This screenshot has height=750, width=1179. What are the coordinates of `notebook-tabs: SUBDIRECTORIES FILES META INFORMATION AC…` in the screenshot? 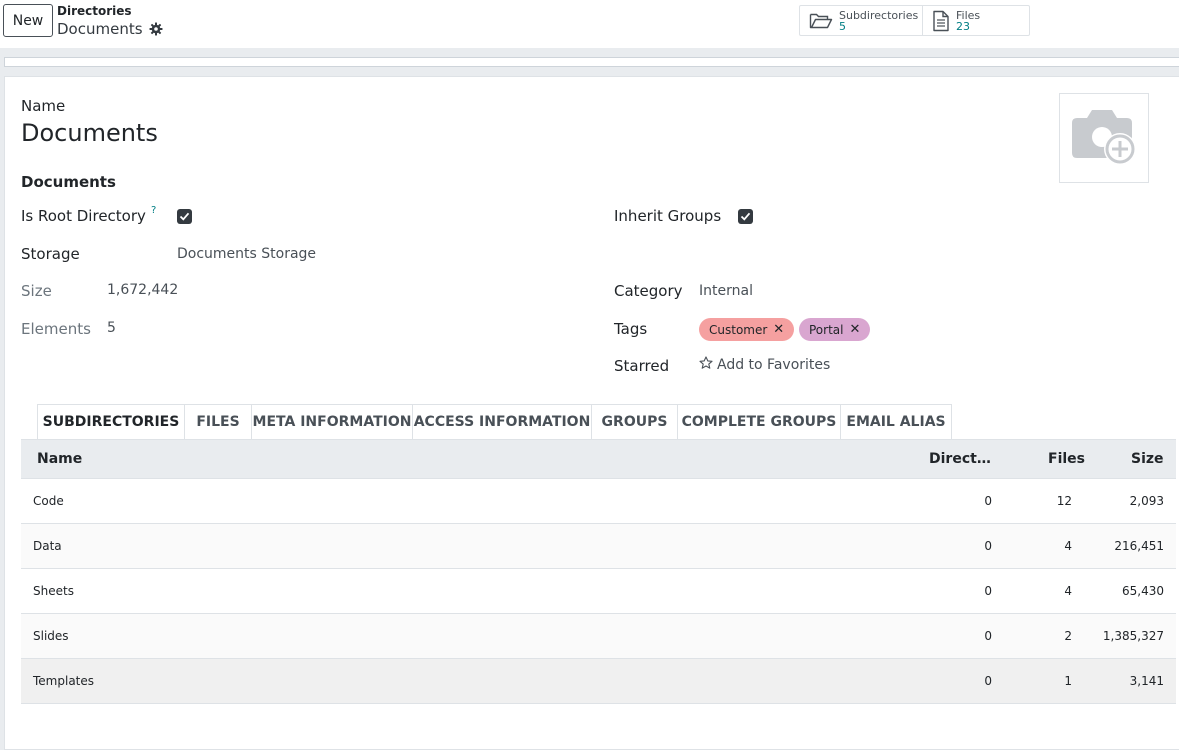 It's located at (494, 422).